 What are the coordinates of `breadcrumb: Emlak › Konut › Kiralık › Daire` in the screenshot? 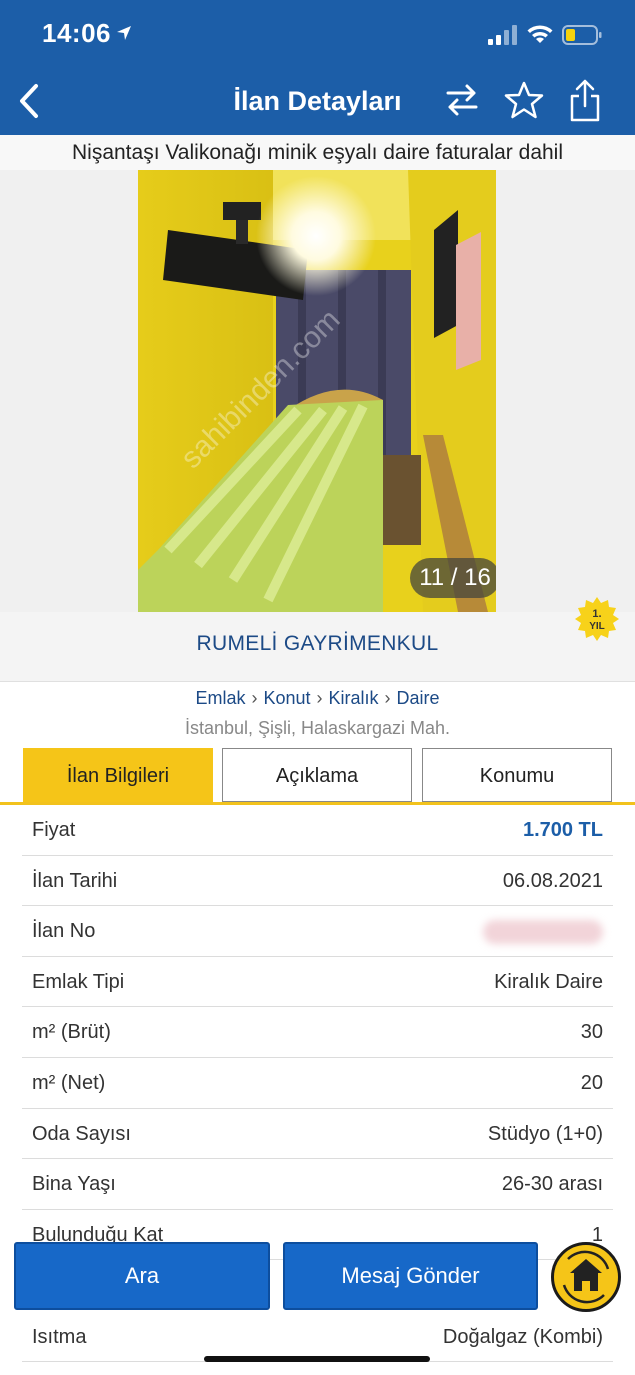 It's located at (317, 698).